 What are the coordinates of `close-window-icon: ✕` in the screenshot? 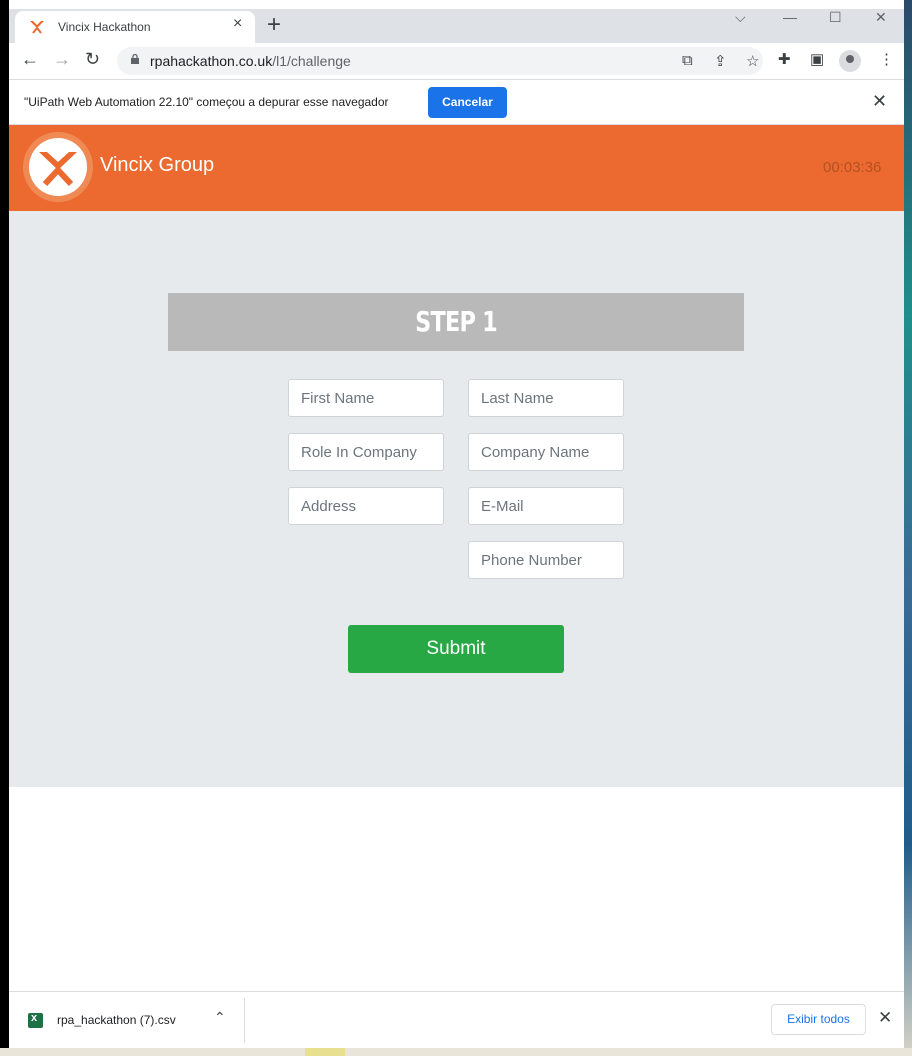 It's located at (881, 17).